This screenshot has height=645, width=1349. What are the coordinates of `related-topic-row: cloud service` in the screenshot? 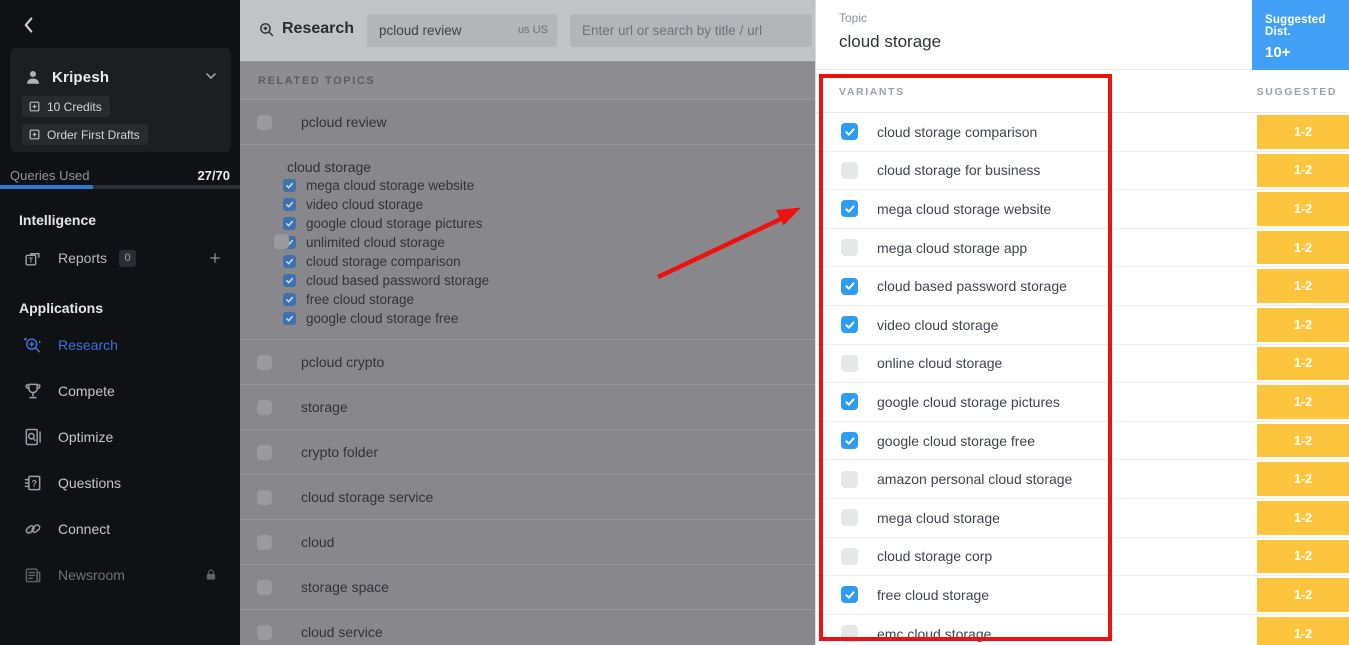 It's located at (527, 627).